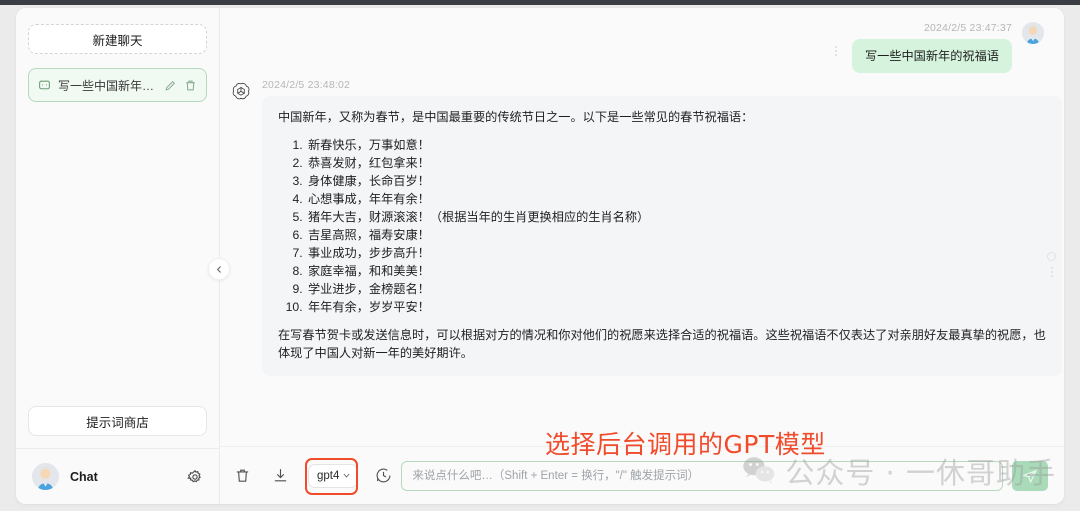  I want to click on os-titlebar, so click(540, 2).